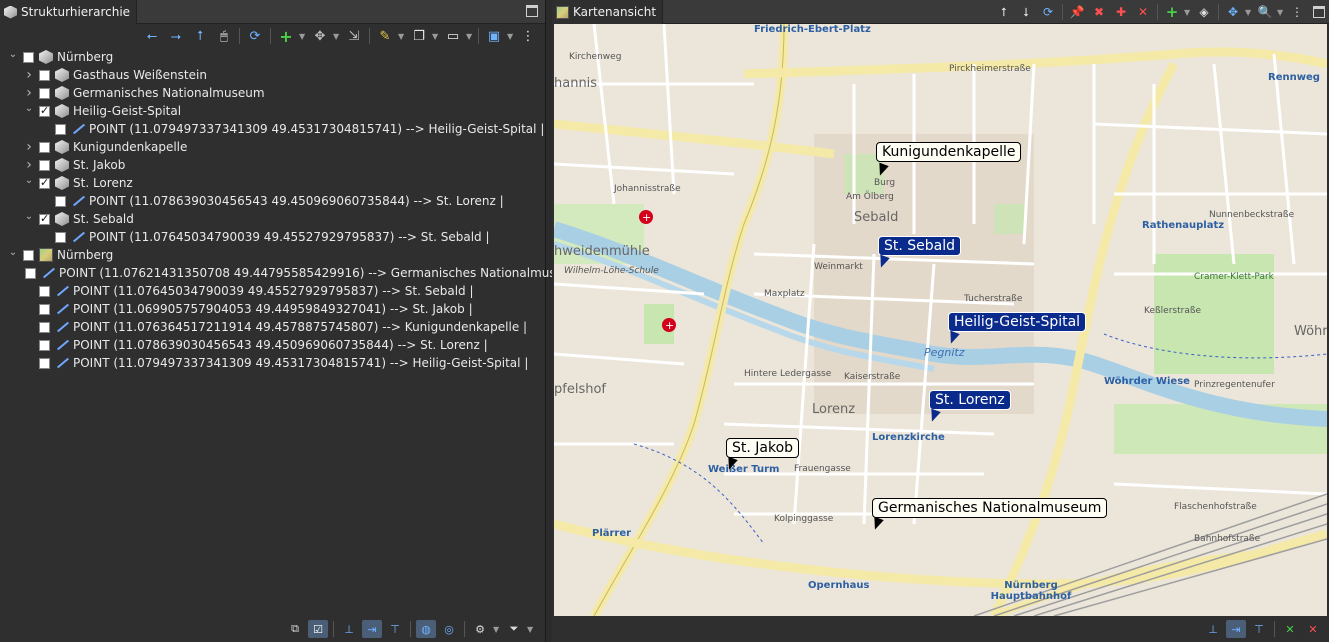 Image resolution: width=1329 pixels, height=642 pixels. I want to click on callout-st-jakob: St. Jakob, so click(763, 448).